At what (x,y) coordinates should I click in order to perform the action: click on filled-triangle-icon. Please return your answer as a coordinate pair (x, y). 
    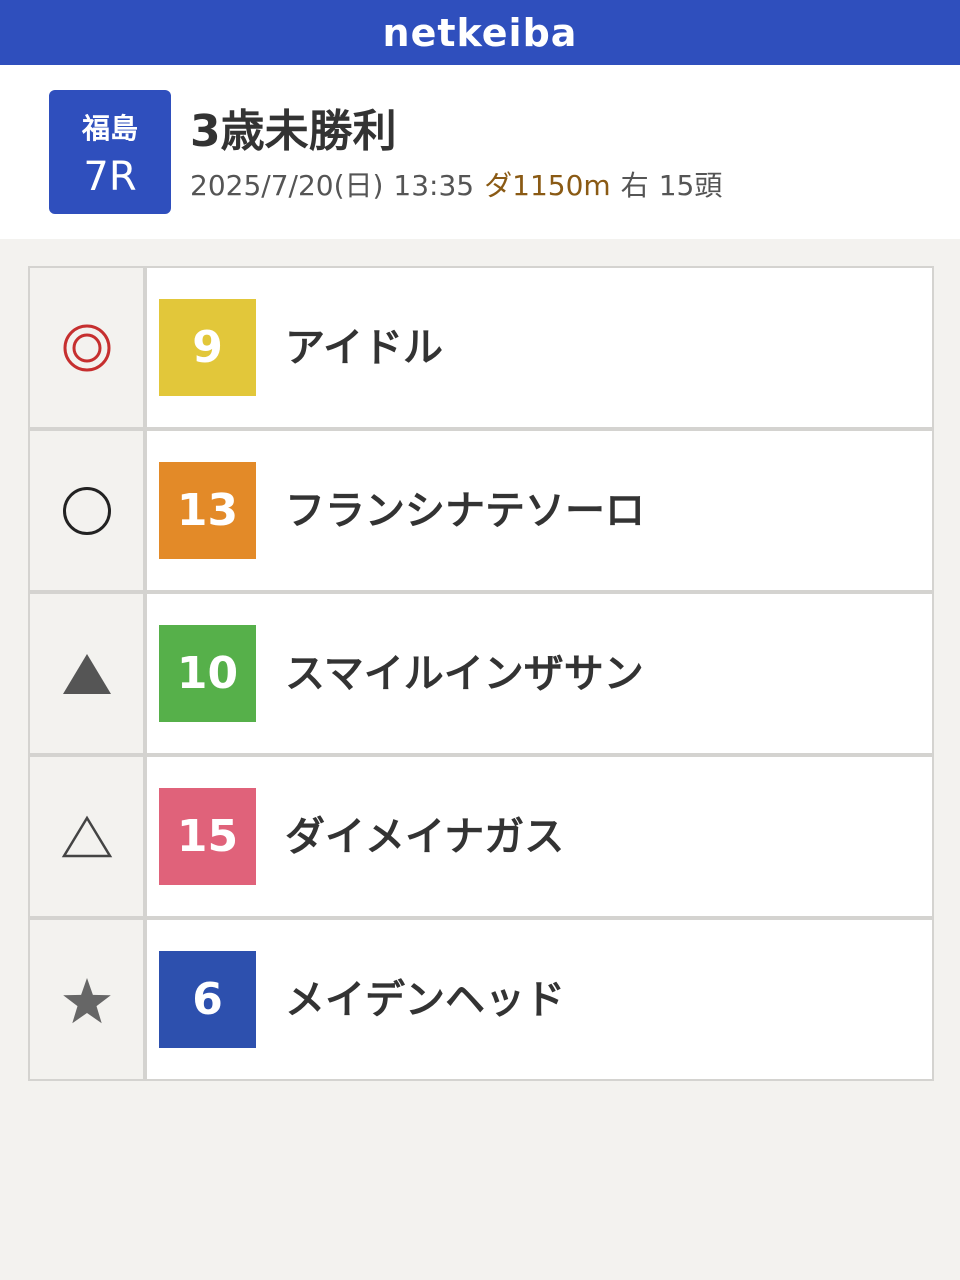
    Looking at the image, I should click on (87, 674).